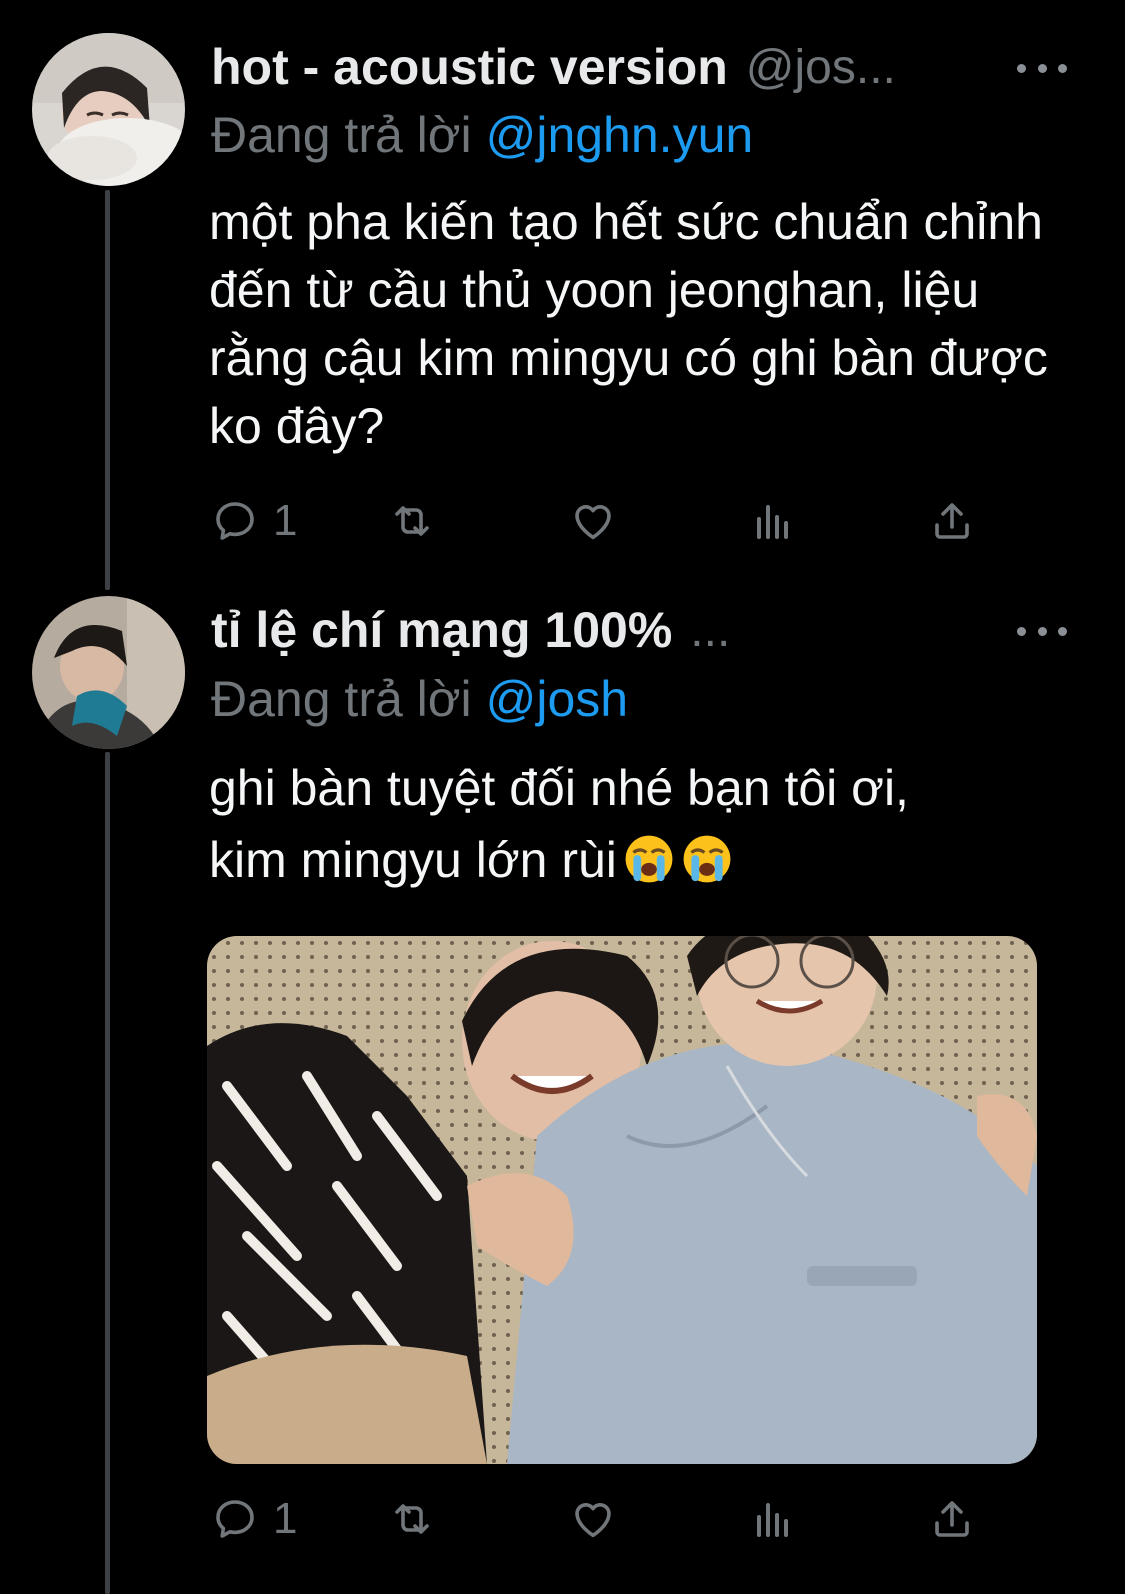 Image resolution: width=1125 pixels, height=1594 pixels. Describe the element at coordinates (482, 135) in the screenshot. I see `replying-to: Đang trả lời @jnghn.yun` at that location.